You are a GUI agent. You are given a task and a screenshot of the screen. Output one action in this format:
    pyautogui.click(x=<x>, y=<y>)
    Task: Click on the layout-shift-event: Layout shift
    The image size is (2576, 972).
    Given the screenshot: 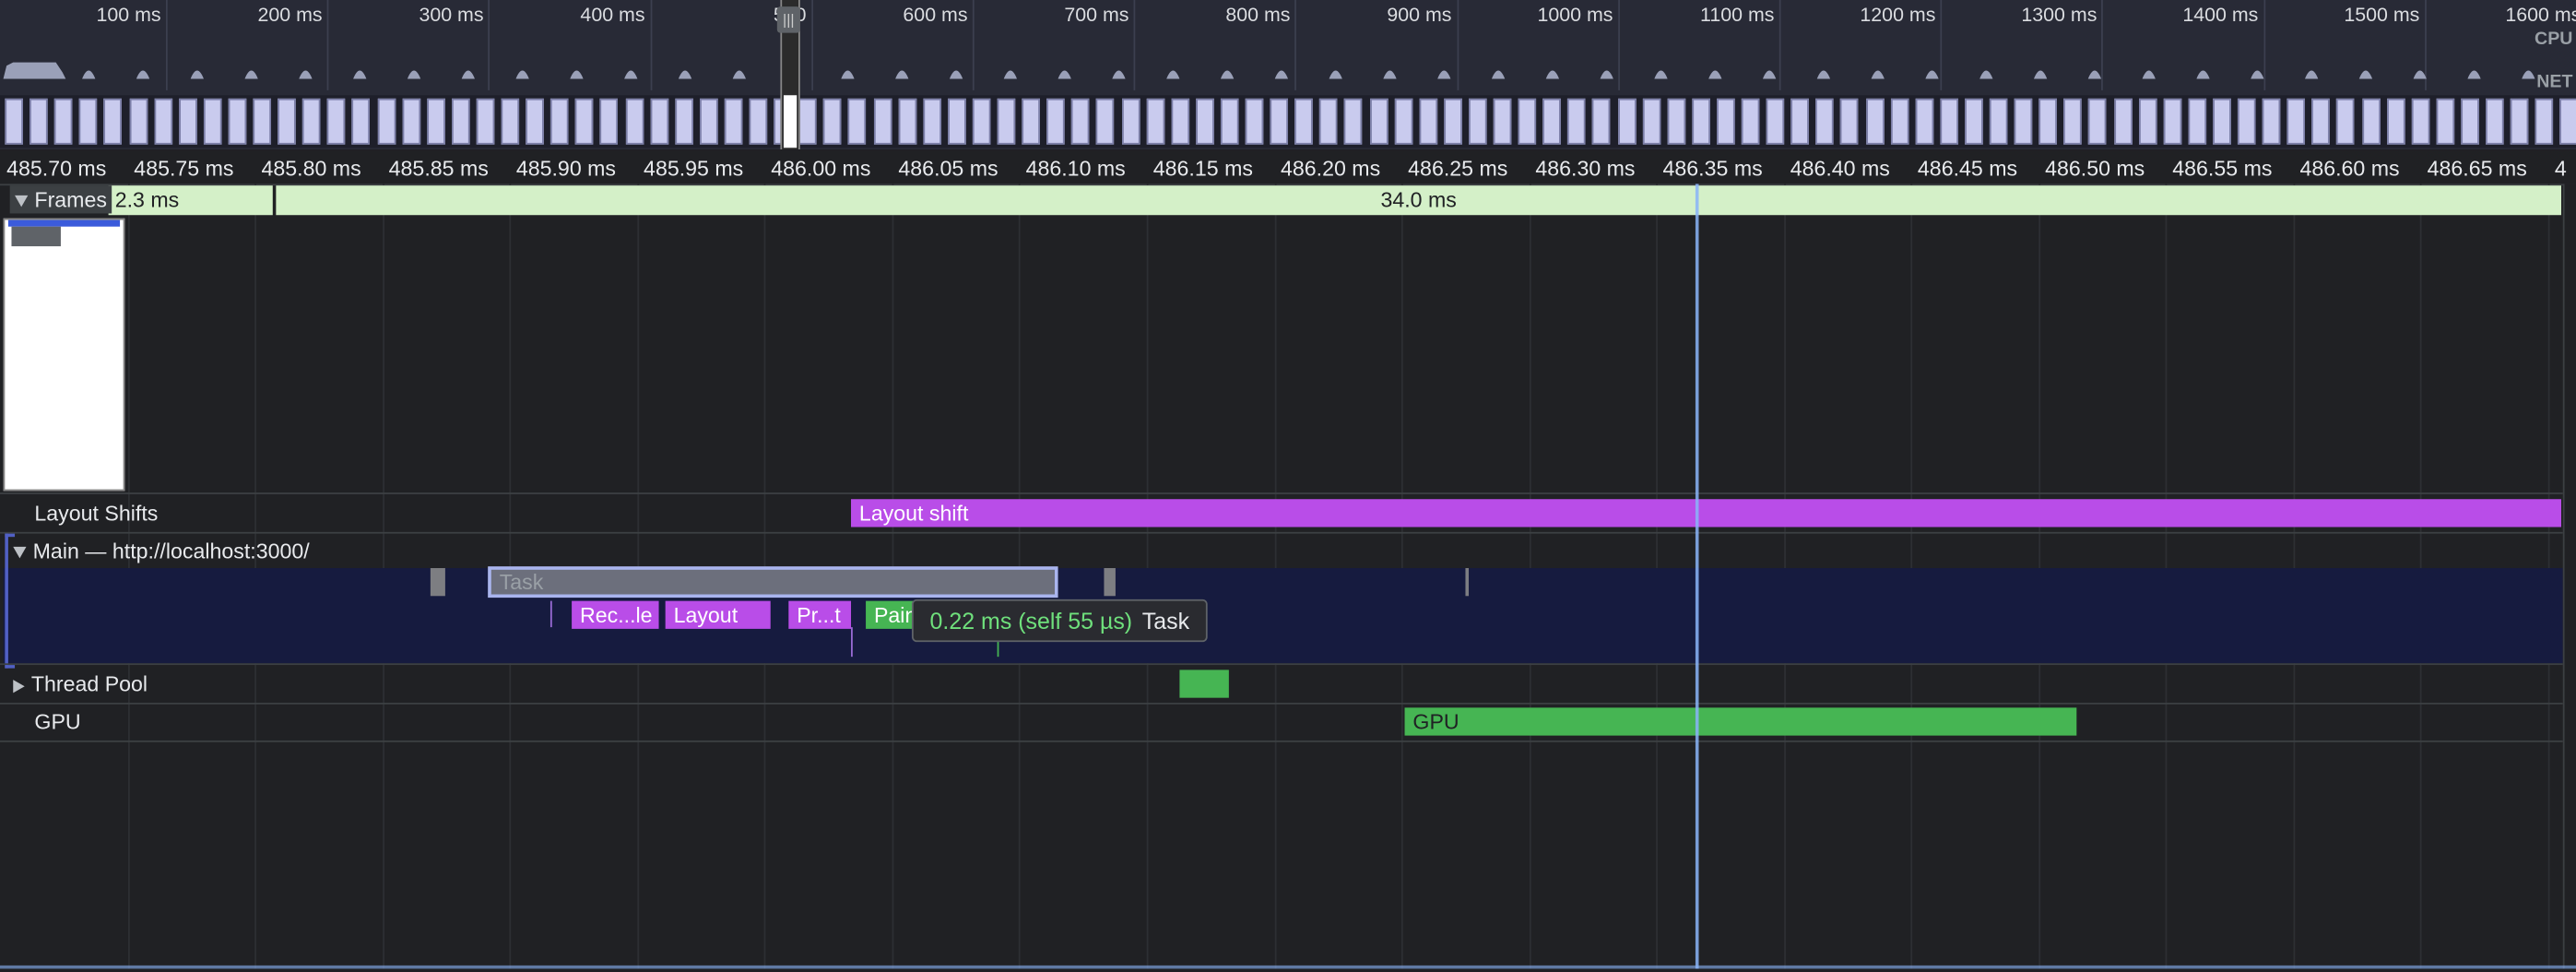 What is the action you would take?
    pyautogui.click(x=1706, y=513)
    